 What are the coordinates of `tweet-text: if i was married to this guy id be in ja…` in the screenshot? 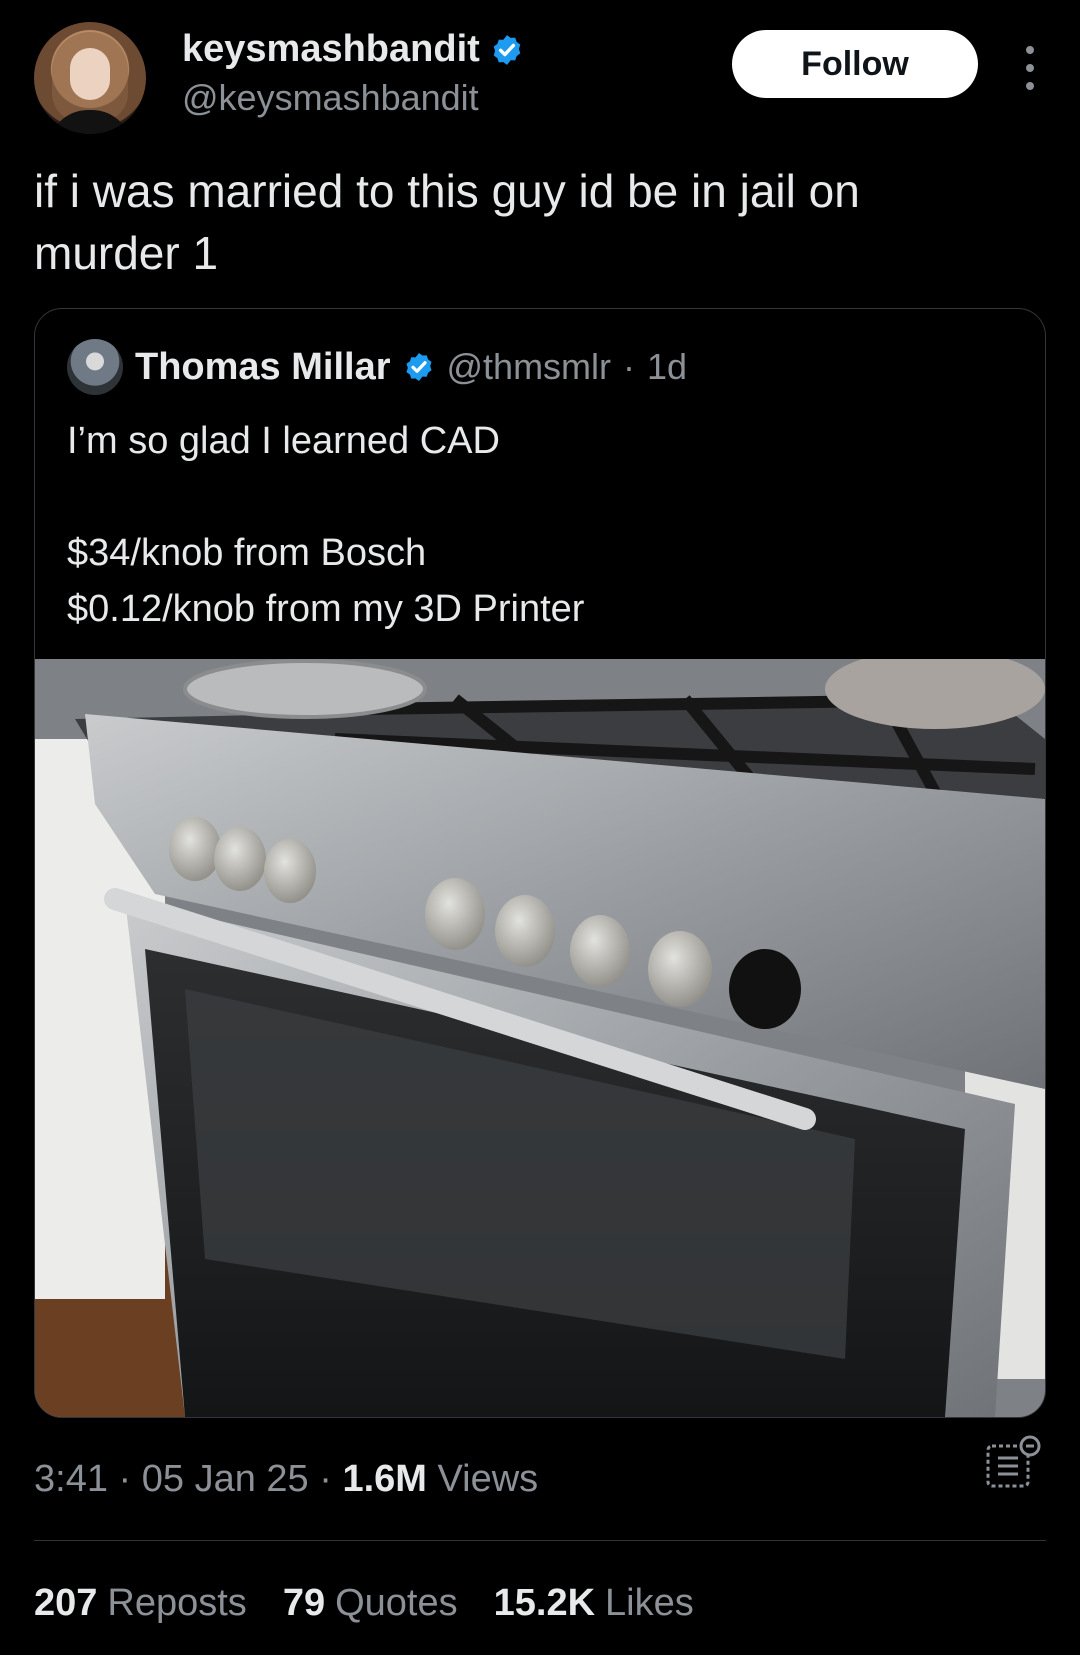 It's located at (534, 222).